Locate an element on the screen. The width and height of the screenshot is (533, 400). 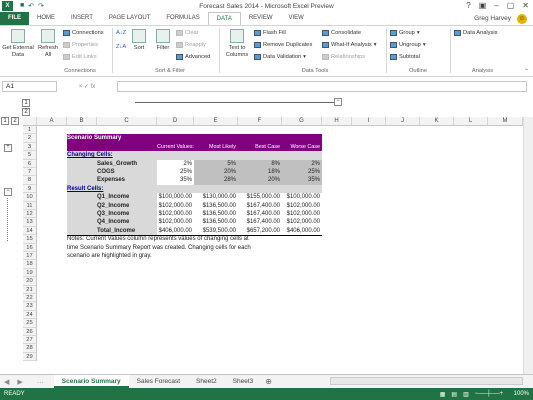
row-header-11: 11 is located at coordinates (30, 205).